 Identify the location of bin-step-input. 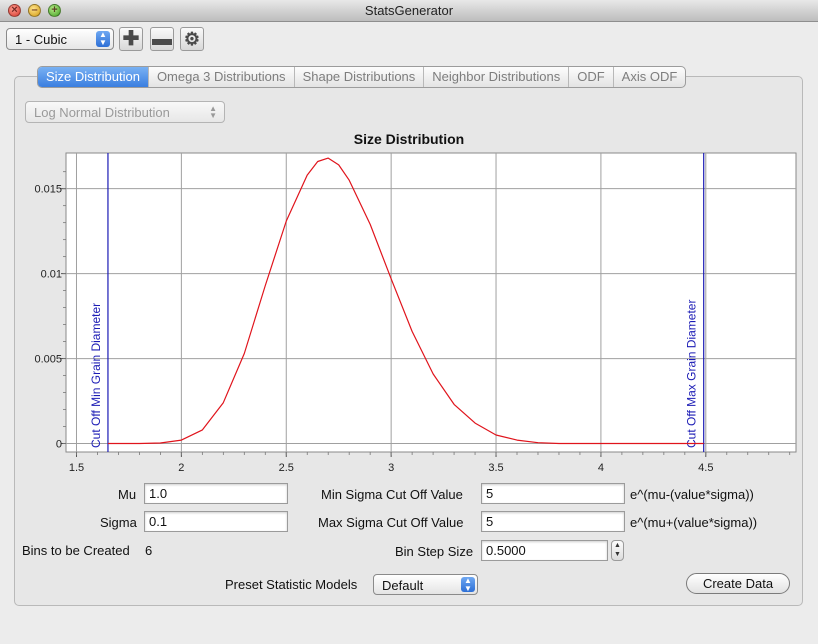
(544, 550).